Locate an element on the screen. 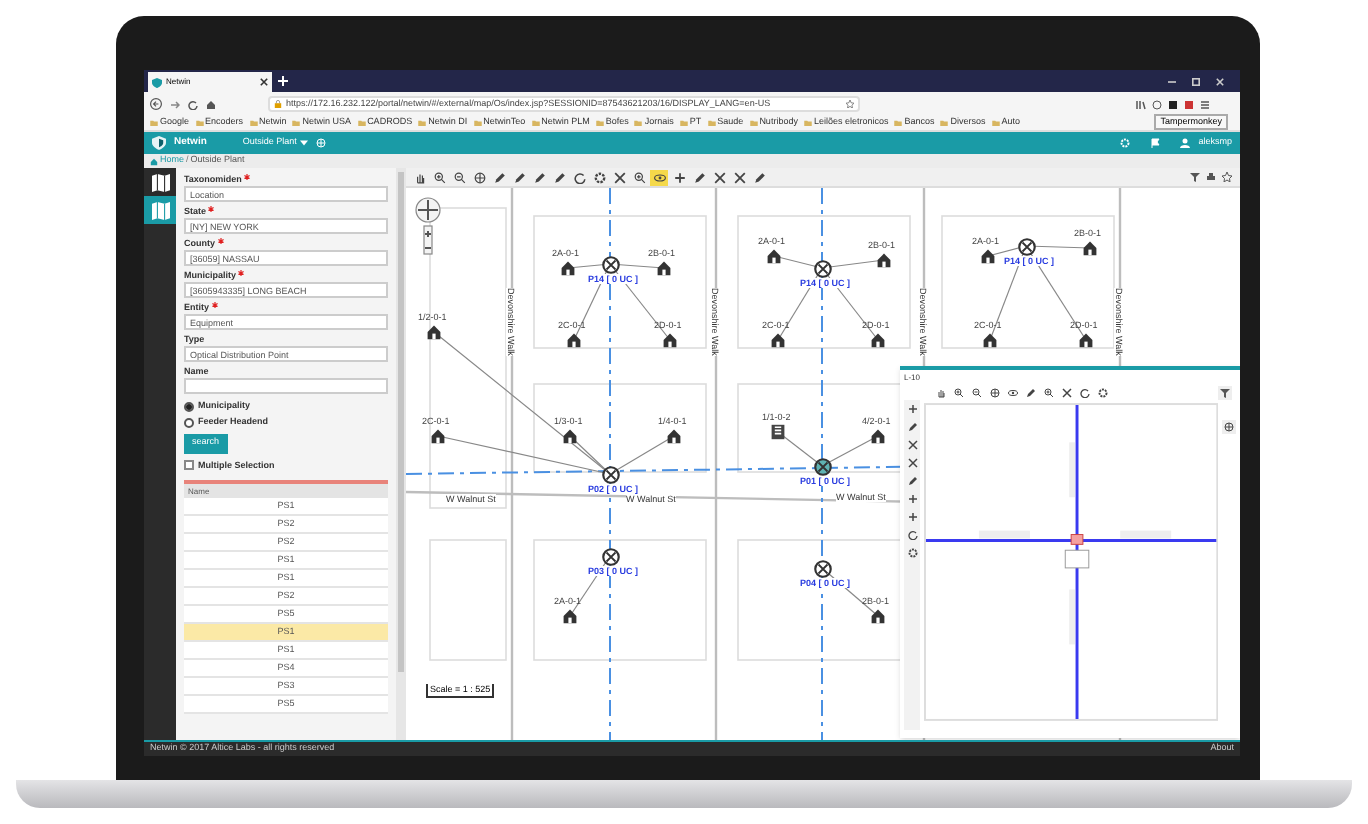 The width and height of the screenshot is (1368, 824). globe-icon is located at coordinates (321, 143).